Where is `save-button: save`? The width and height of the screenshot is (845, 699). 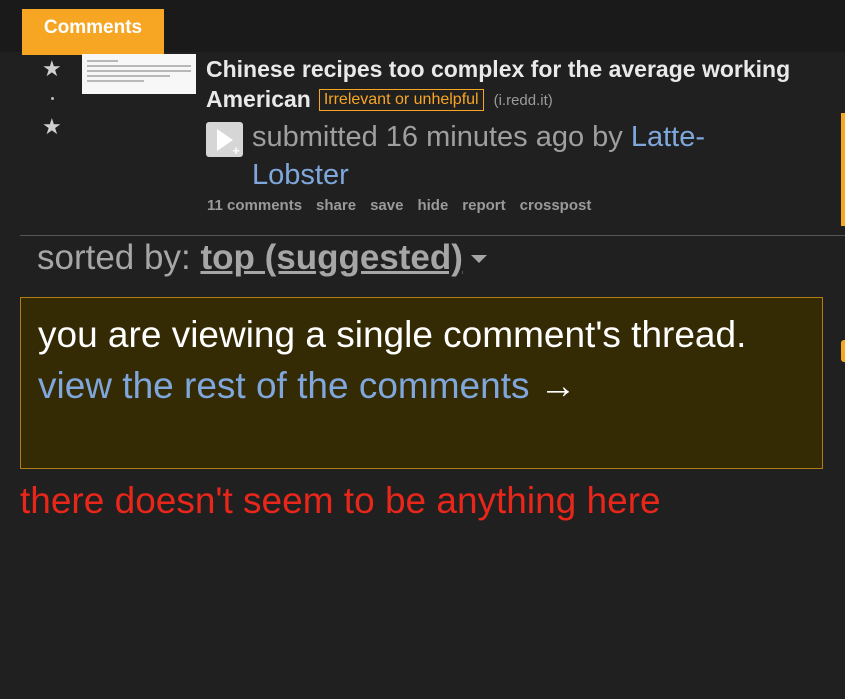
save-button: save is located at coordinates (386, 205).